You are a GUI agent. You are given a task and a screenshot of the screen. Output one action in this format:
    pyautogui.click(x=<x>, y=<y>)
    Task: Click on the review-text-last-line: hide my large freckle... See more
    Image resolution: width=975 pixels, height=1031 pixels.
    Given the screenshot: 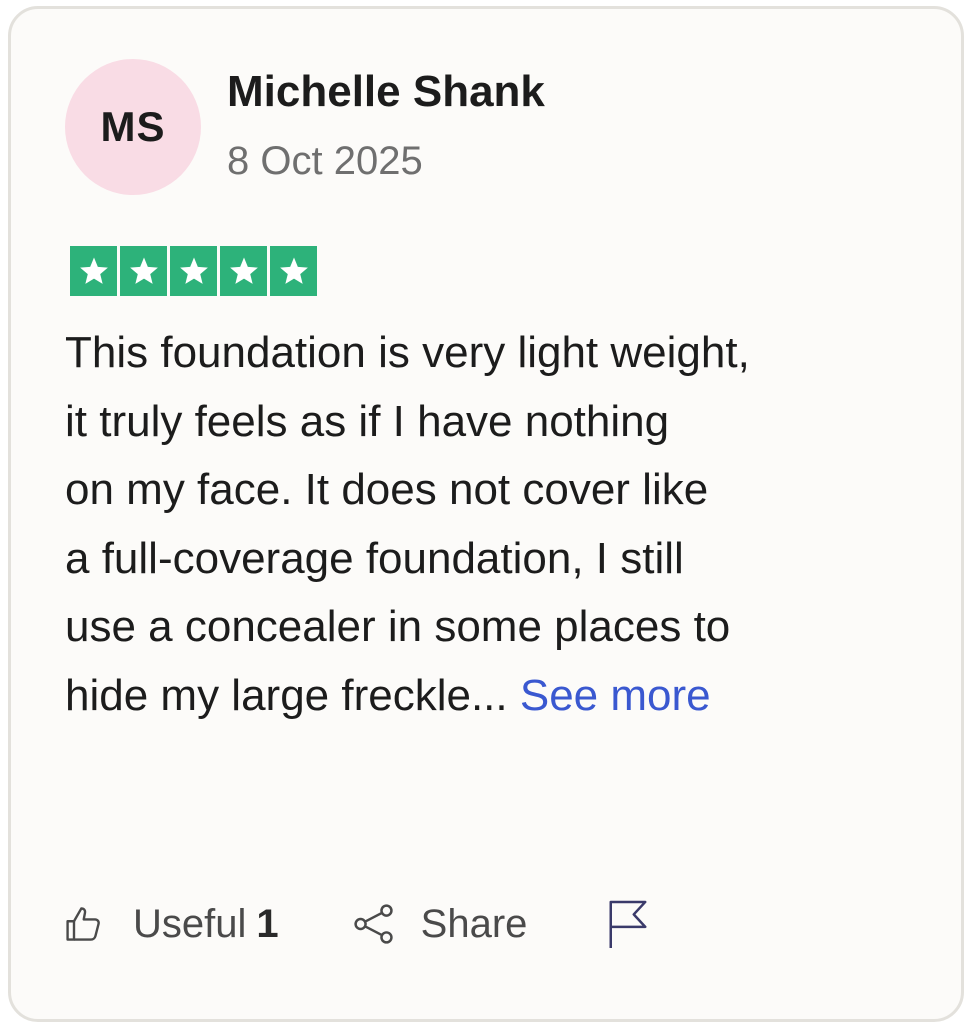 What is the action you would take?
    pyautogui.click(x=495, y=696)
    